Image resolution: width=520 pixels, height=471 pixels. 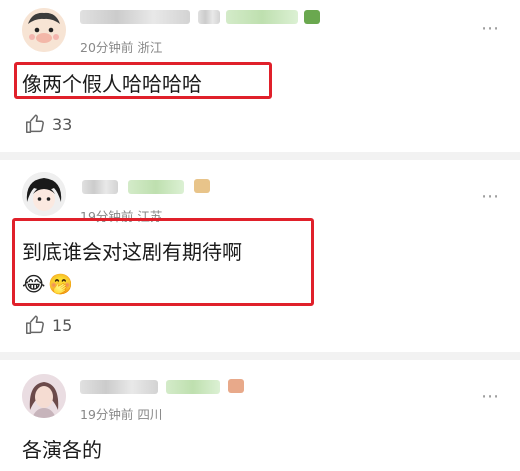 What do you see at coordinates (48, 124) in the screenshot?
I see `like-button: 33` at bounding box center [48, 124].